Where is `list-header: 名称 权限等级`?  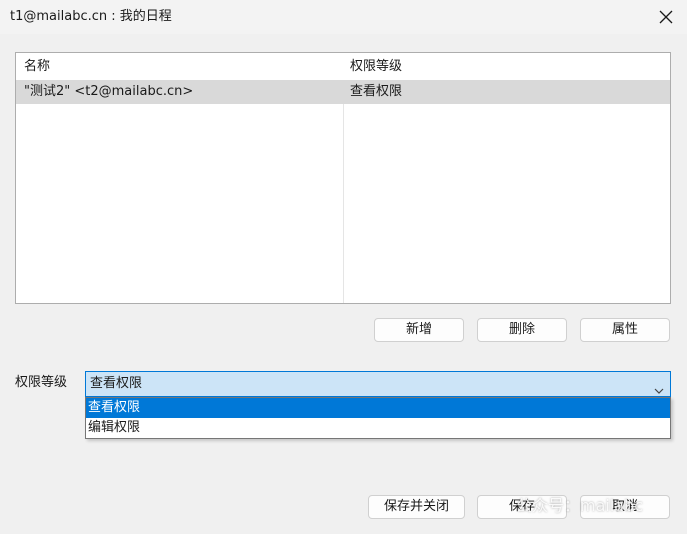
list-header: 名称 权限等级 is located at coordinates (343, 66).